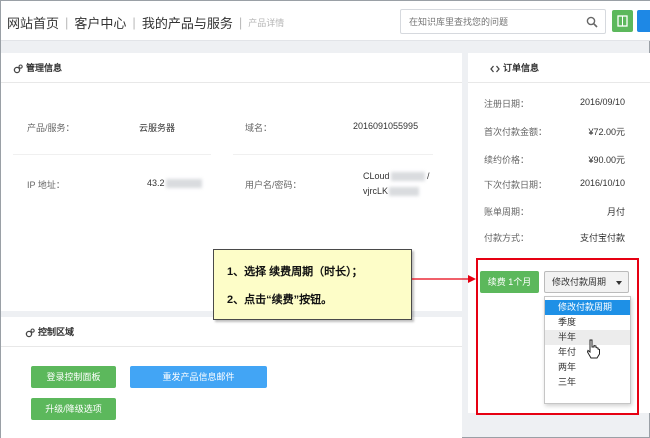  I want to click on breadcrumb: 网站首页 | 客户中心 | 我的产品与服务 | 产品详情, so click(145, 22).